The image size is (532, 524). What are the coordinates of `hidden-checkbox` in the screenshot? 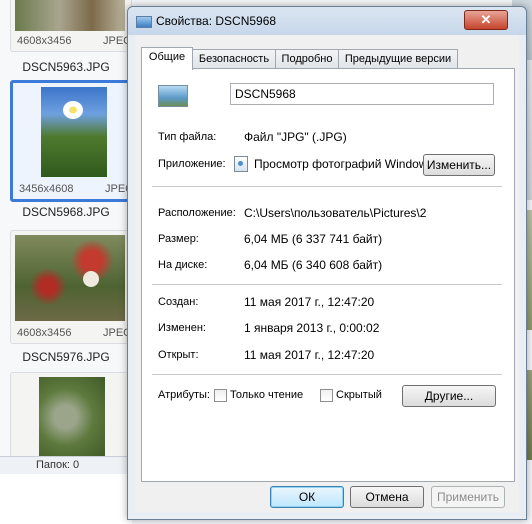 It's located at (326, 395).